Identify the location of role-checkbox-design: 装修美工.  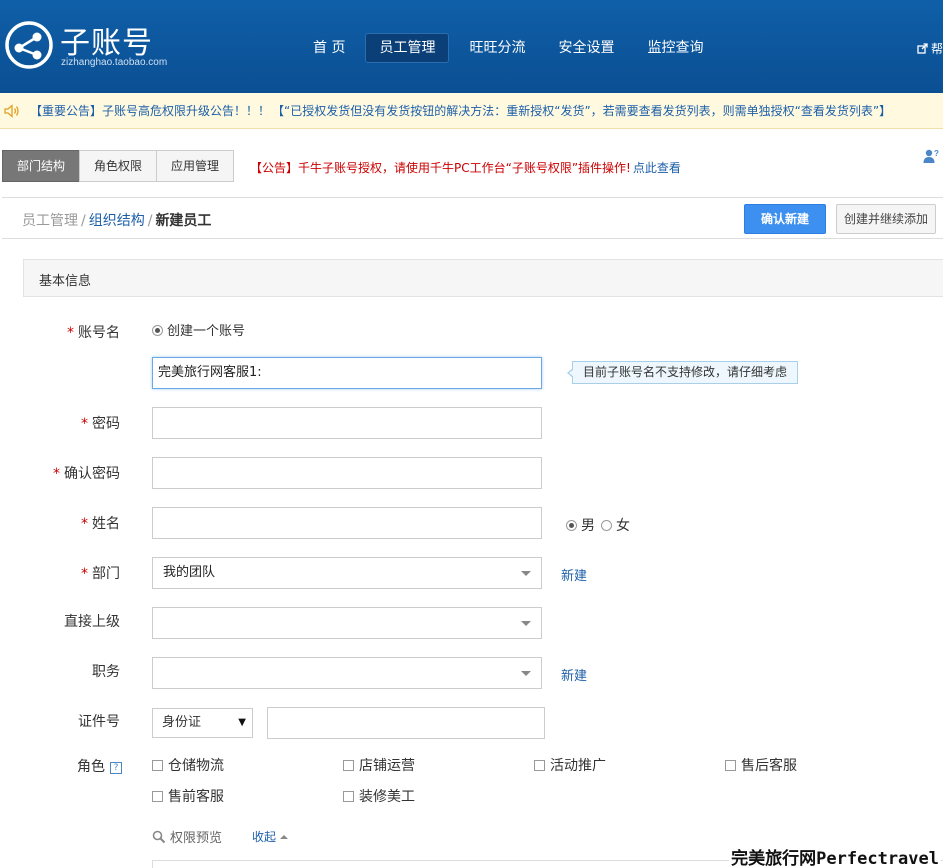
(379, 796).